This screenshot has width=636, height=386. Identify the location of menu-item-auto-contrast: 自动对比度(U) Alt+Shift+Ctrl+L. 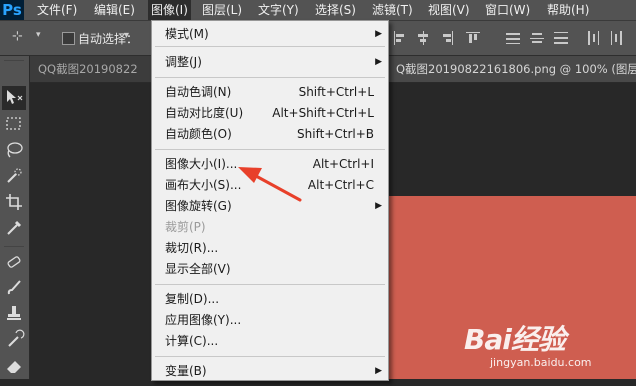
(270, 113).